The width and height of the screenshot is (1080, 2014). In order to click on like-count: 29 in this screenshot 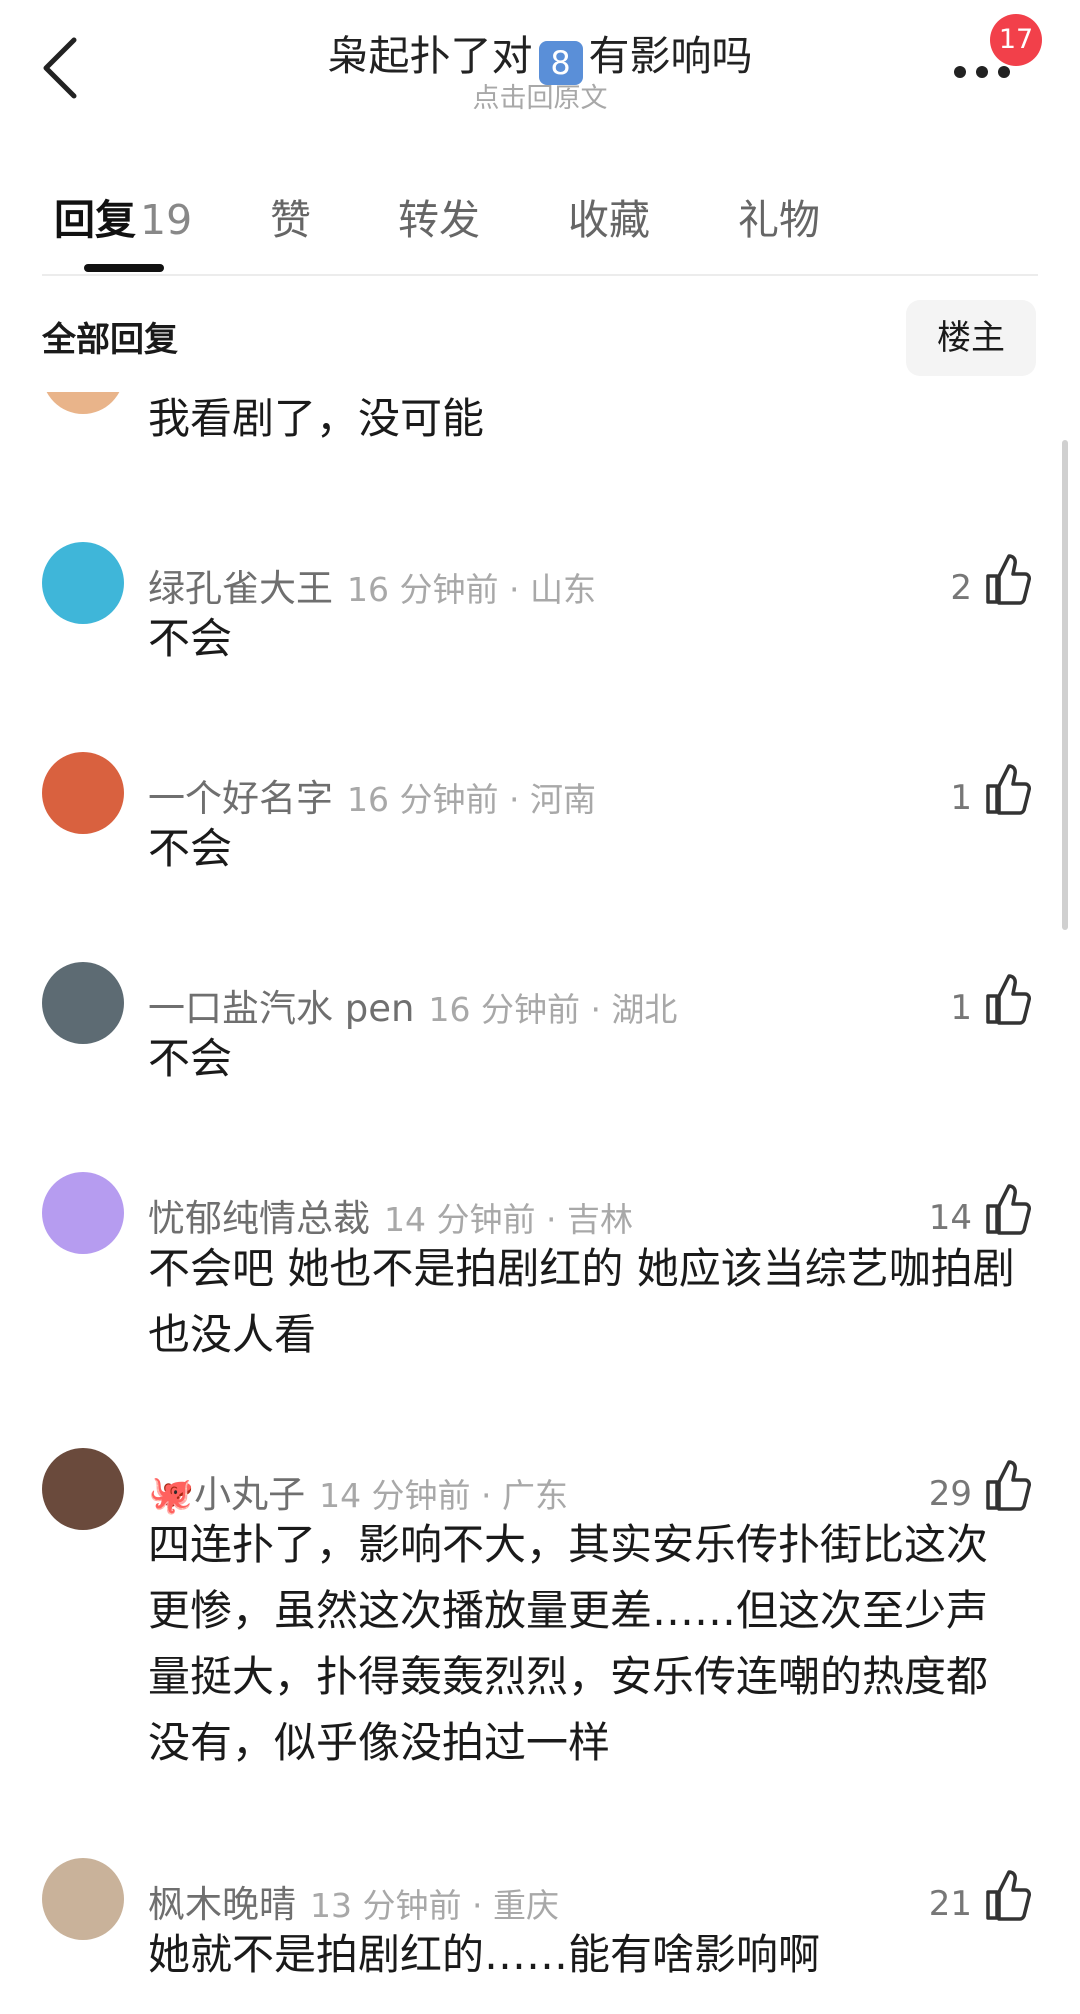, I will do `click(950, 1494)`.